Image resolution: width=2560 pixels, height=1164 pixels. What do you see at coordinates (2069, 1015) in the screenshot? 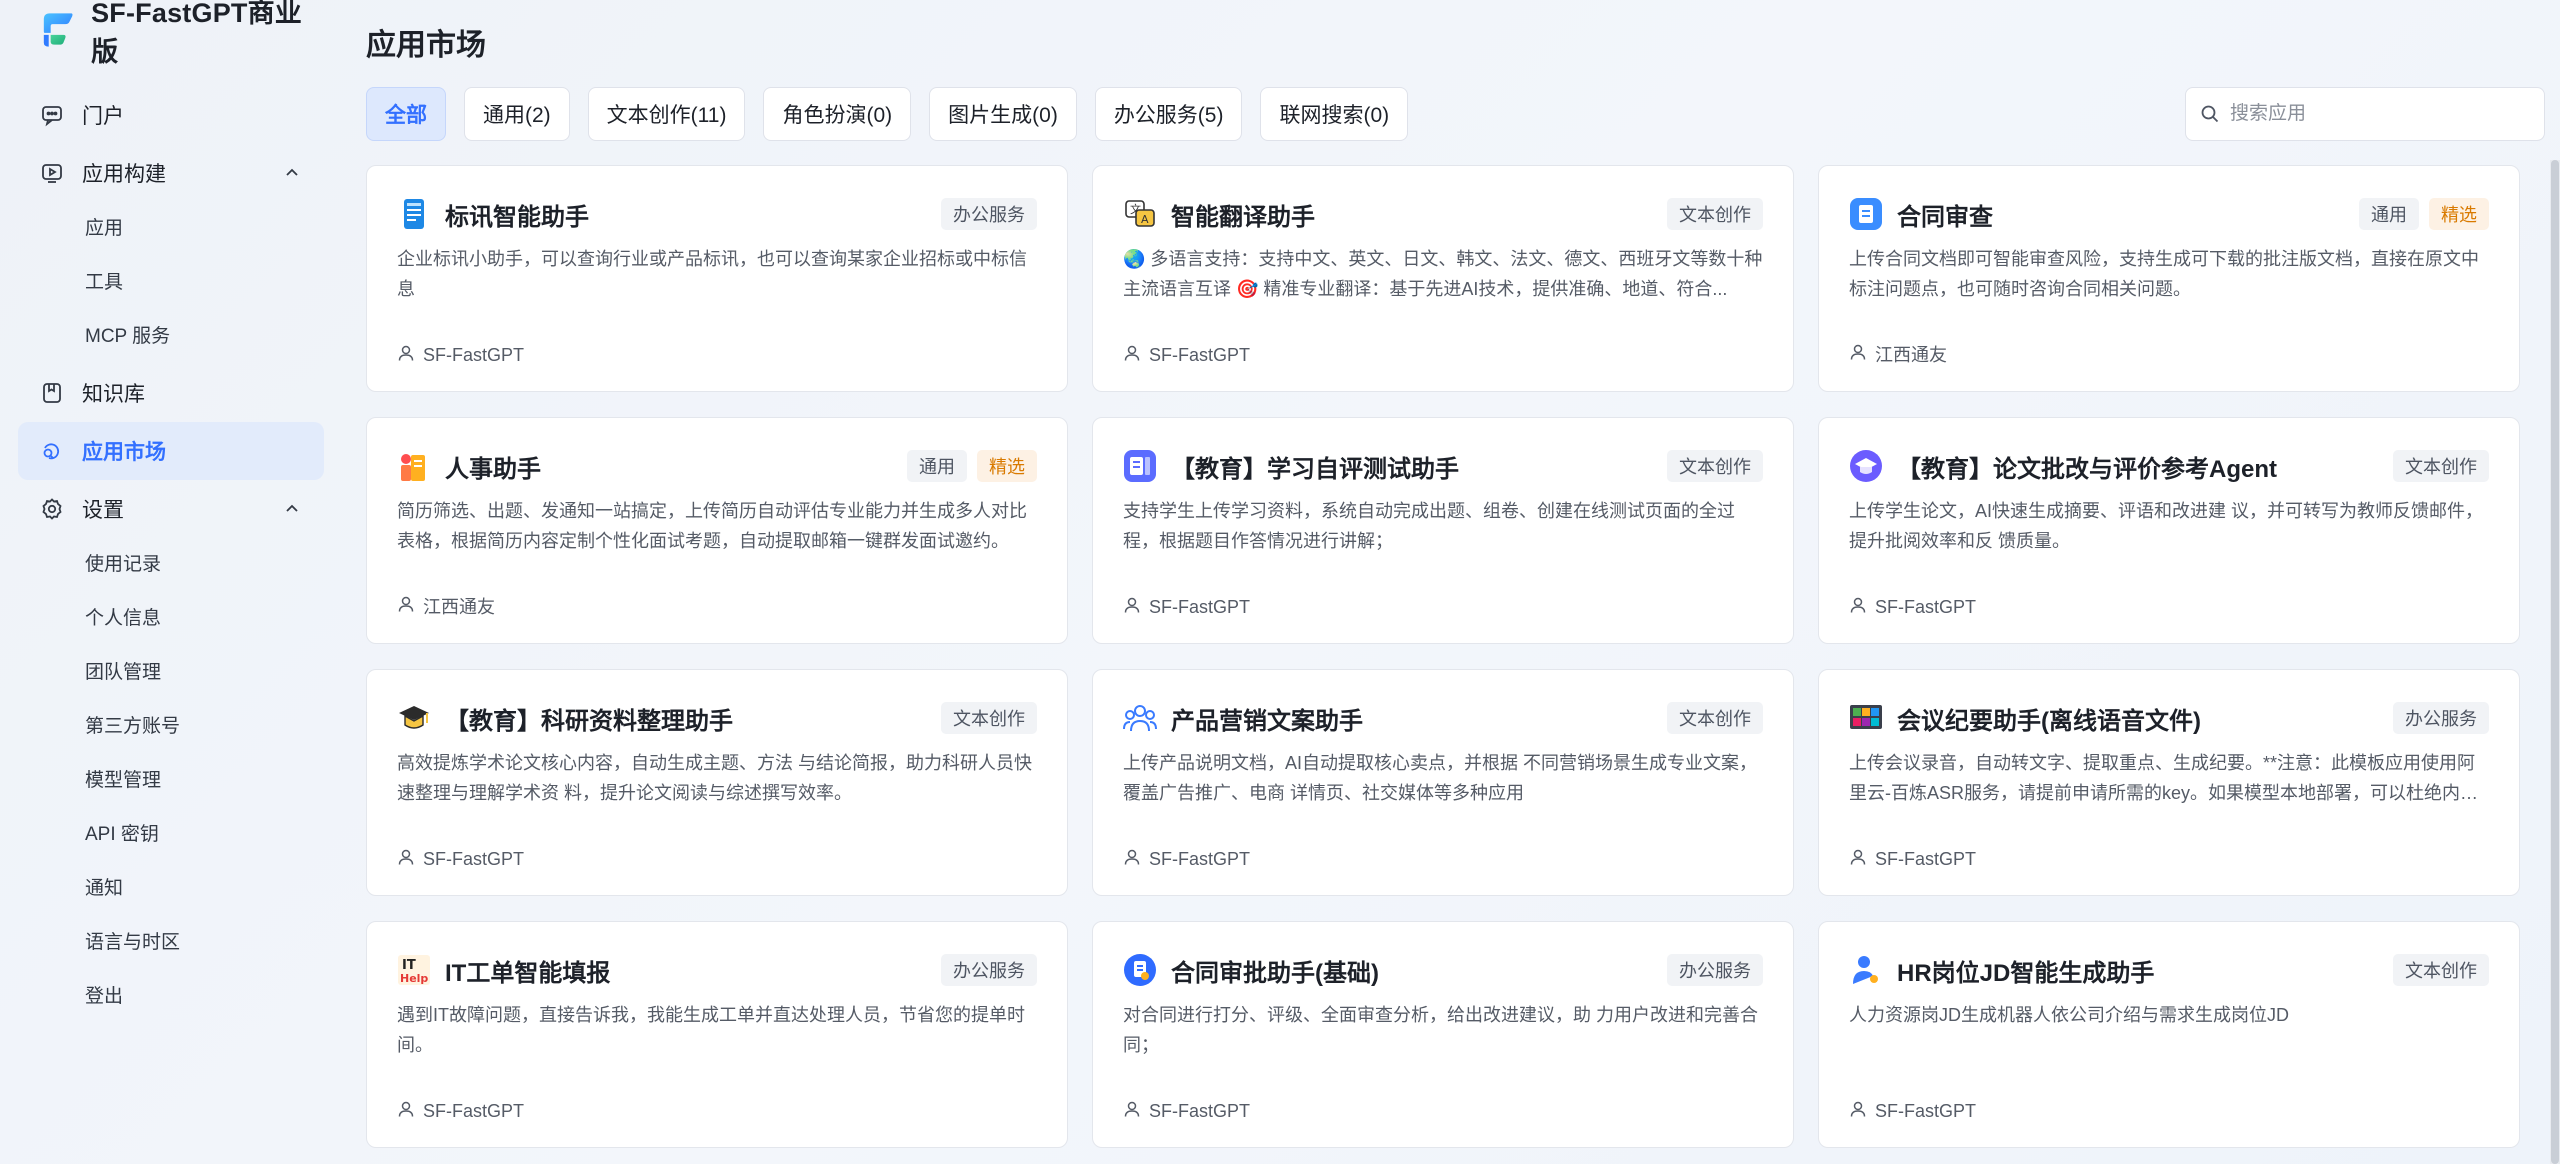
I see `card-description: 人力资源岗JD生成机器人依公司介绍与需求生成岗位JD` at bounding box center [2069, 1015].